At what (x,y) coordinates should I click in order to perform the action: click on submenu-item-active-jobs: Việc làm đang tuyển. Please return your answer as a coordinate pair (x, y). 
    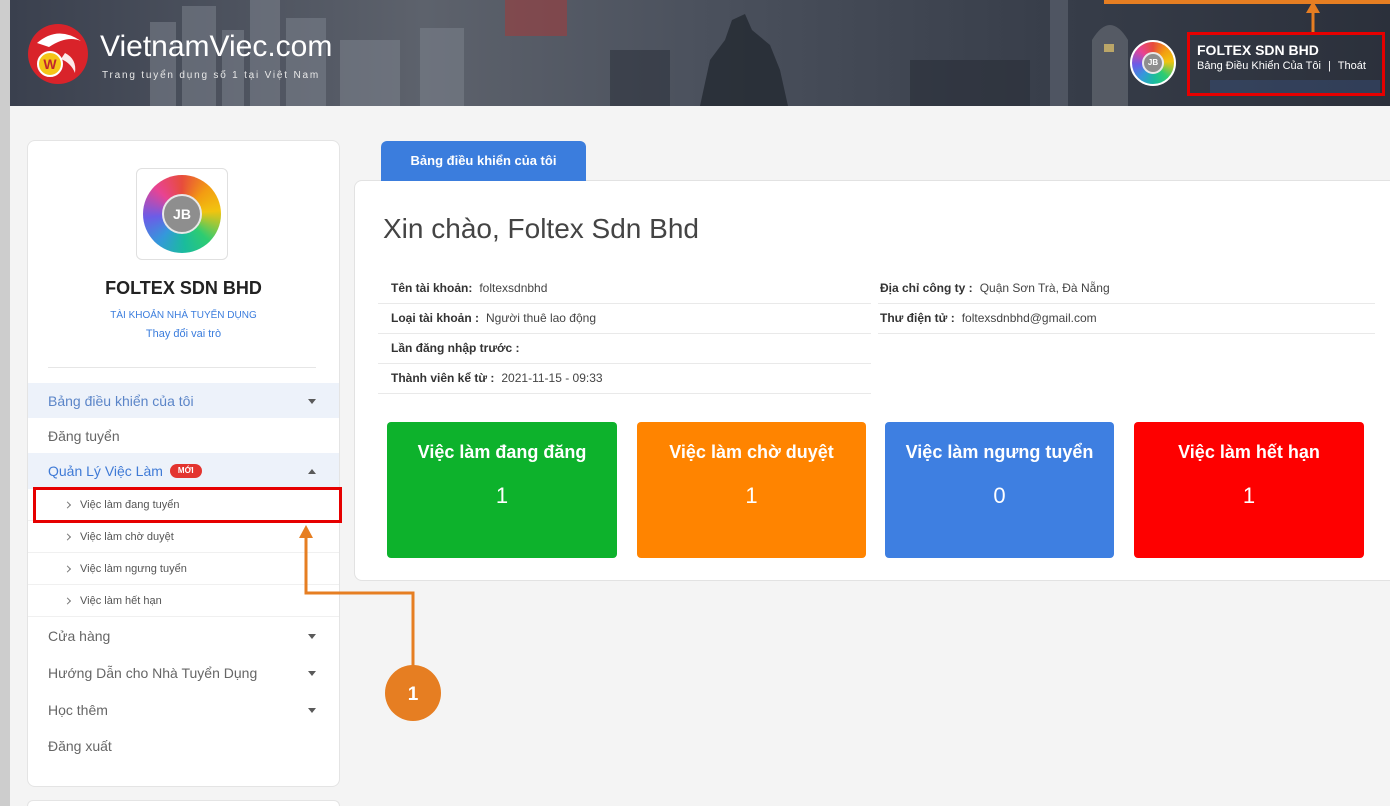
    Looking at the image, I should click on (183, 505).